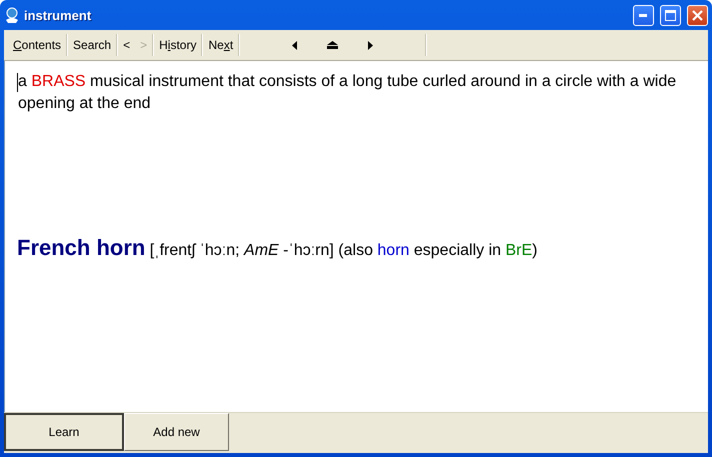 This screenshot has width=712, height=457. I want to click on maximize-icon, so click(670, 15).